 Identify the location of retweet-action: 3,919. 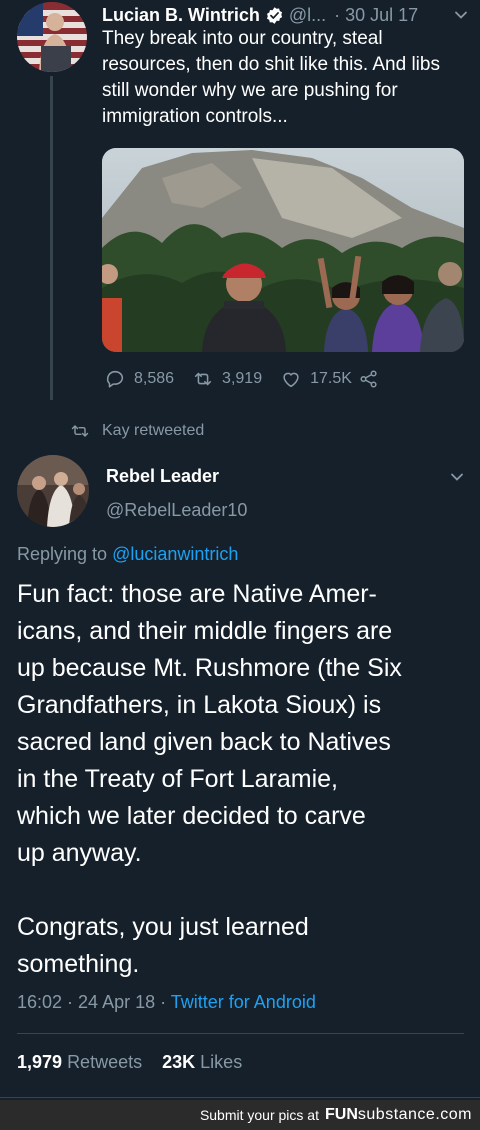
(227, 379).